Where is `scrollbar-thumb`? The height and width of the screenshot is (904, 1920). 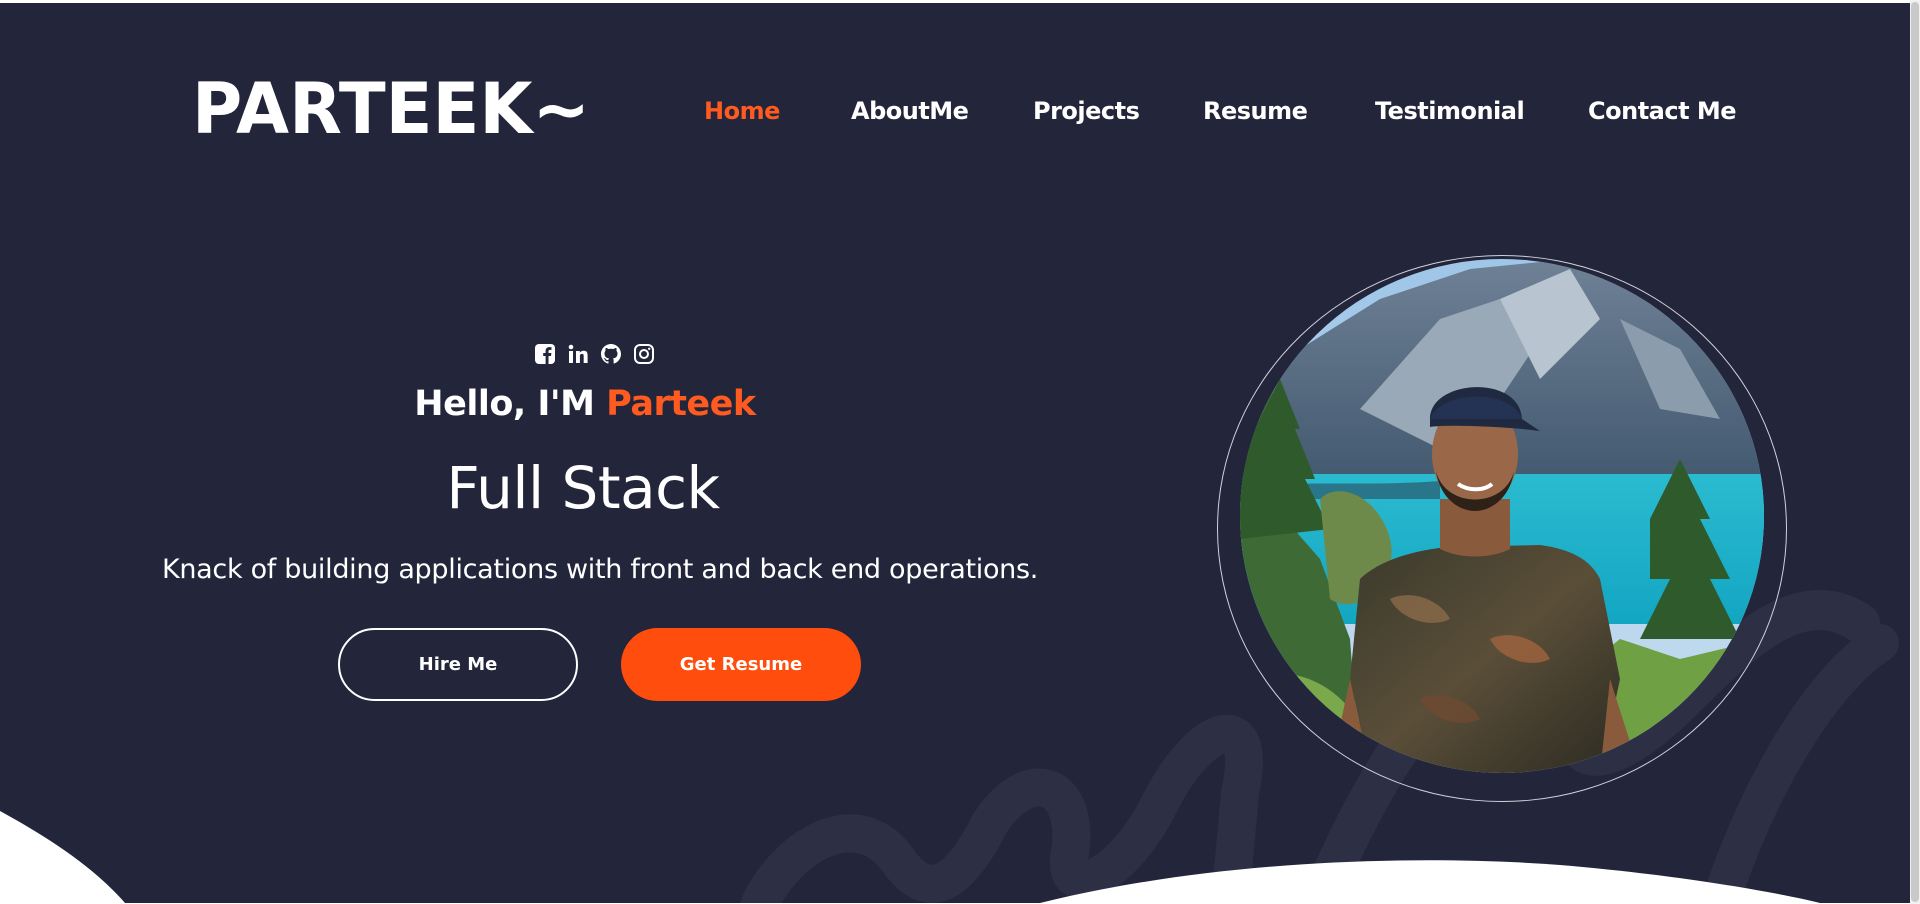
scrollbar-thumb is located at coordinates (1915, 452).